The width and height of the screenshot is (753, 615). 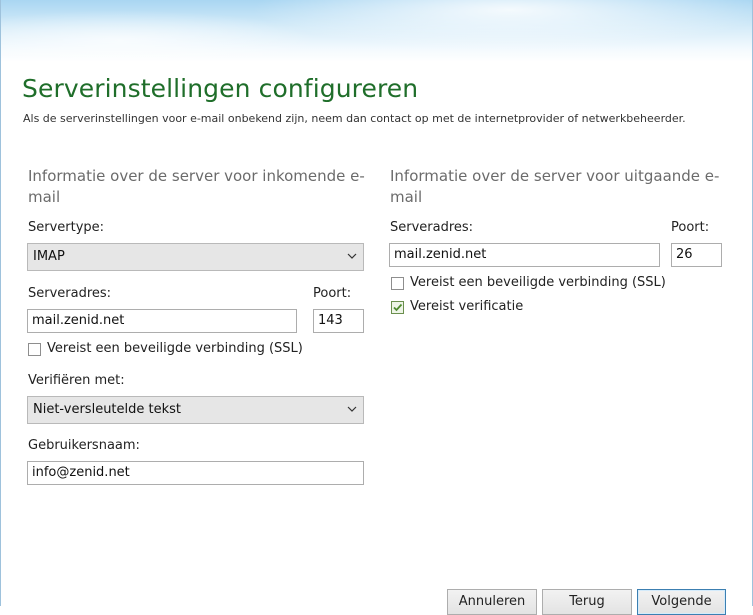 I want to click on outgoing-verify-label: Vereist verificatie, so click(x=467, y=306).